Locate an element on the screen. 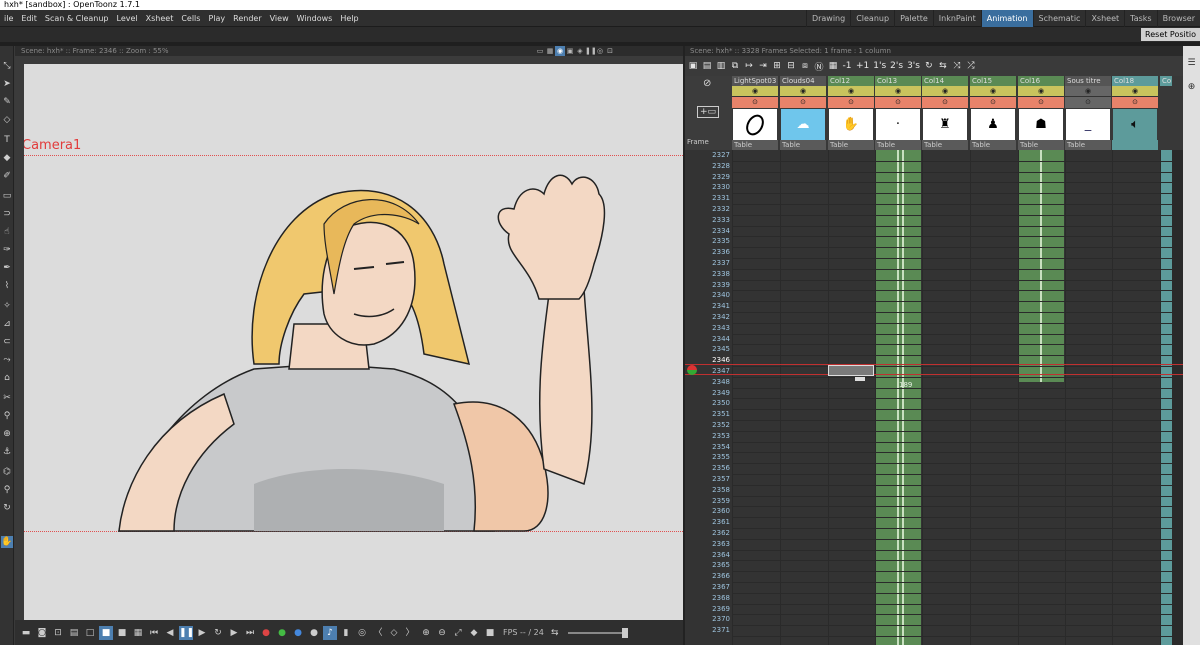 Image resolution: width=1200 pixels, height=645 pixels. frame-number: 2352 is located at coordinates (708, 425).